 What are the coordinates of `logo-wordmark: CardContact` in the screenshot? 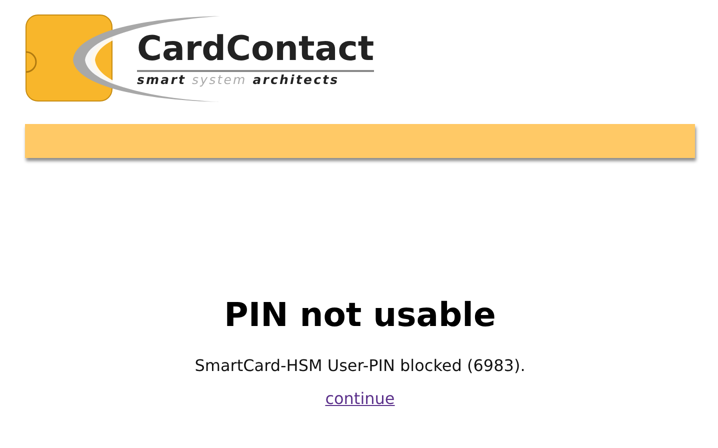 It's located at (255, 51).